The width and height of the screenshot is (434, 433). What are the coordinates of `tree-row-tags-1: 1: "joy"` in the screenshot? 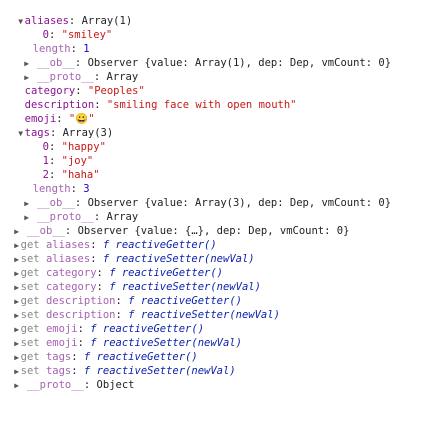 It's located at (62, 153).